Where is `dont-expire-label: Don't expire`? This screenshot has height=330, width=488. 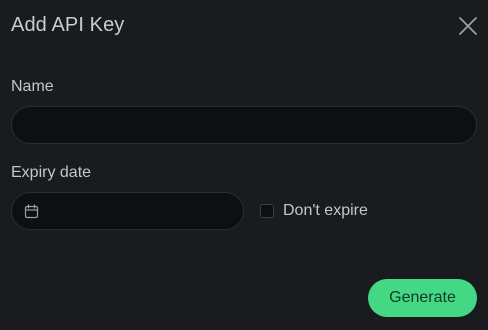
dont-expire-label: Don't expire is located at coordinates (325, 210).